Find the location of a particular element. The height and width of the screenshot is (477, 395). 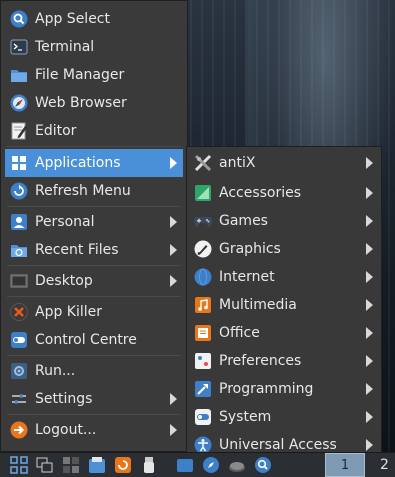

menu-item-label: Refresh Menu is located at coordinates (83, 191).